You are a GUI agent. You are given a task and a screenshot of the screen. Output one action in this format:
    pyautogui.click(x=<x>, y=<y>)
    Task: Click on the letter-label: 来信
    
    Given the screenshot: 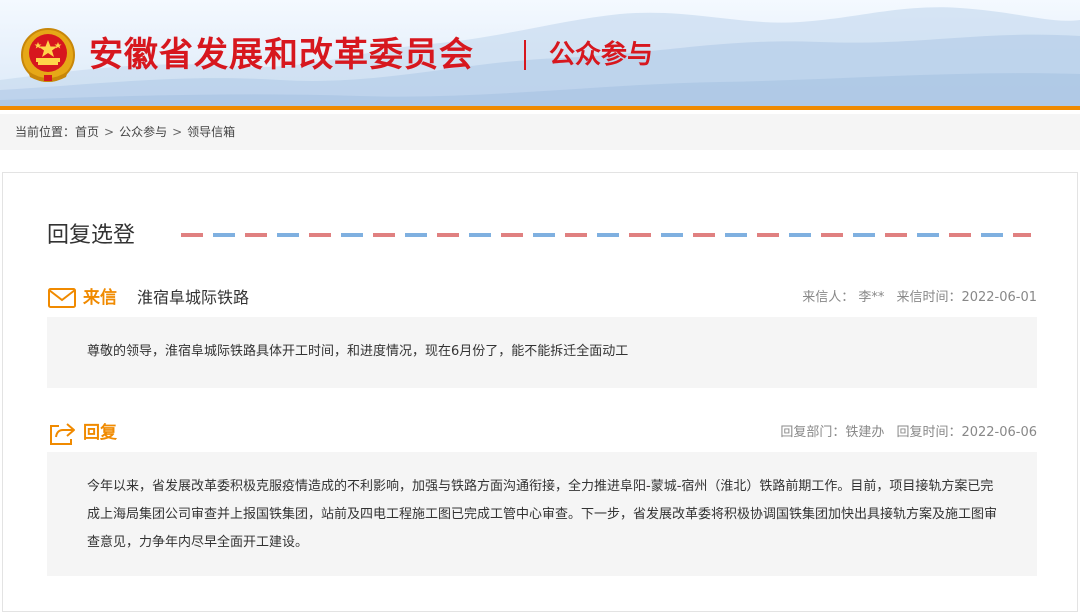 What is the action you would take?
    pyautogui.click(x=100, y=298)
    